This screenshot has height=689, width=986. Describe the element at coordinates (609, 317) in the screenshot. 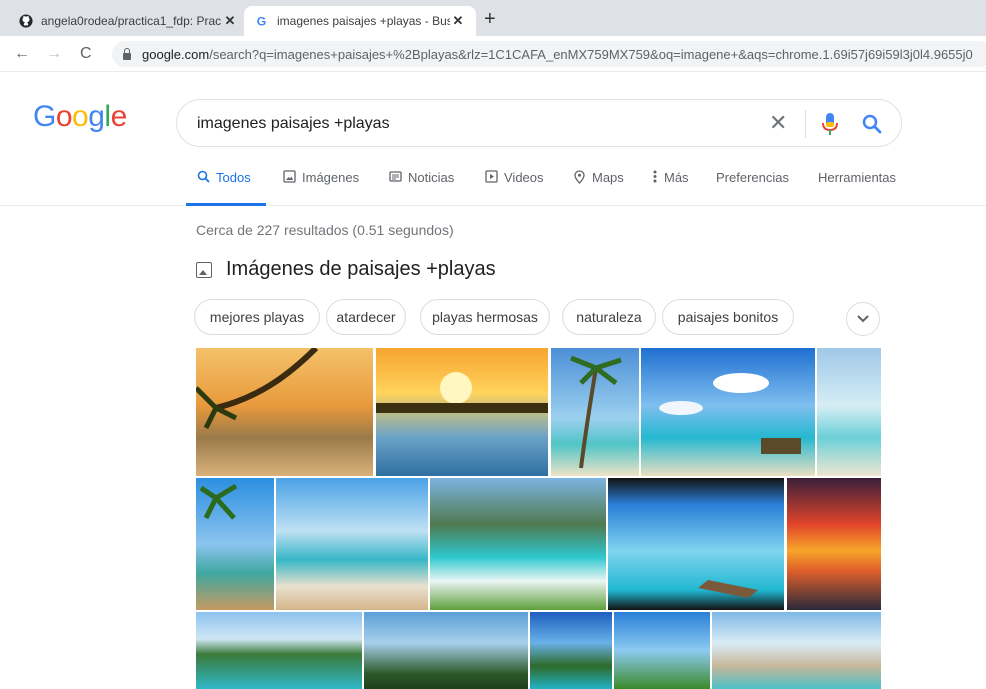

I see `chip: naturaleza` at that location.